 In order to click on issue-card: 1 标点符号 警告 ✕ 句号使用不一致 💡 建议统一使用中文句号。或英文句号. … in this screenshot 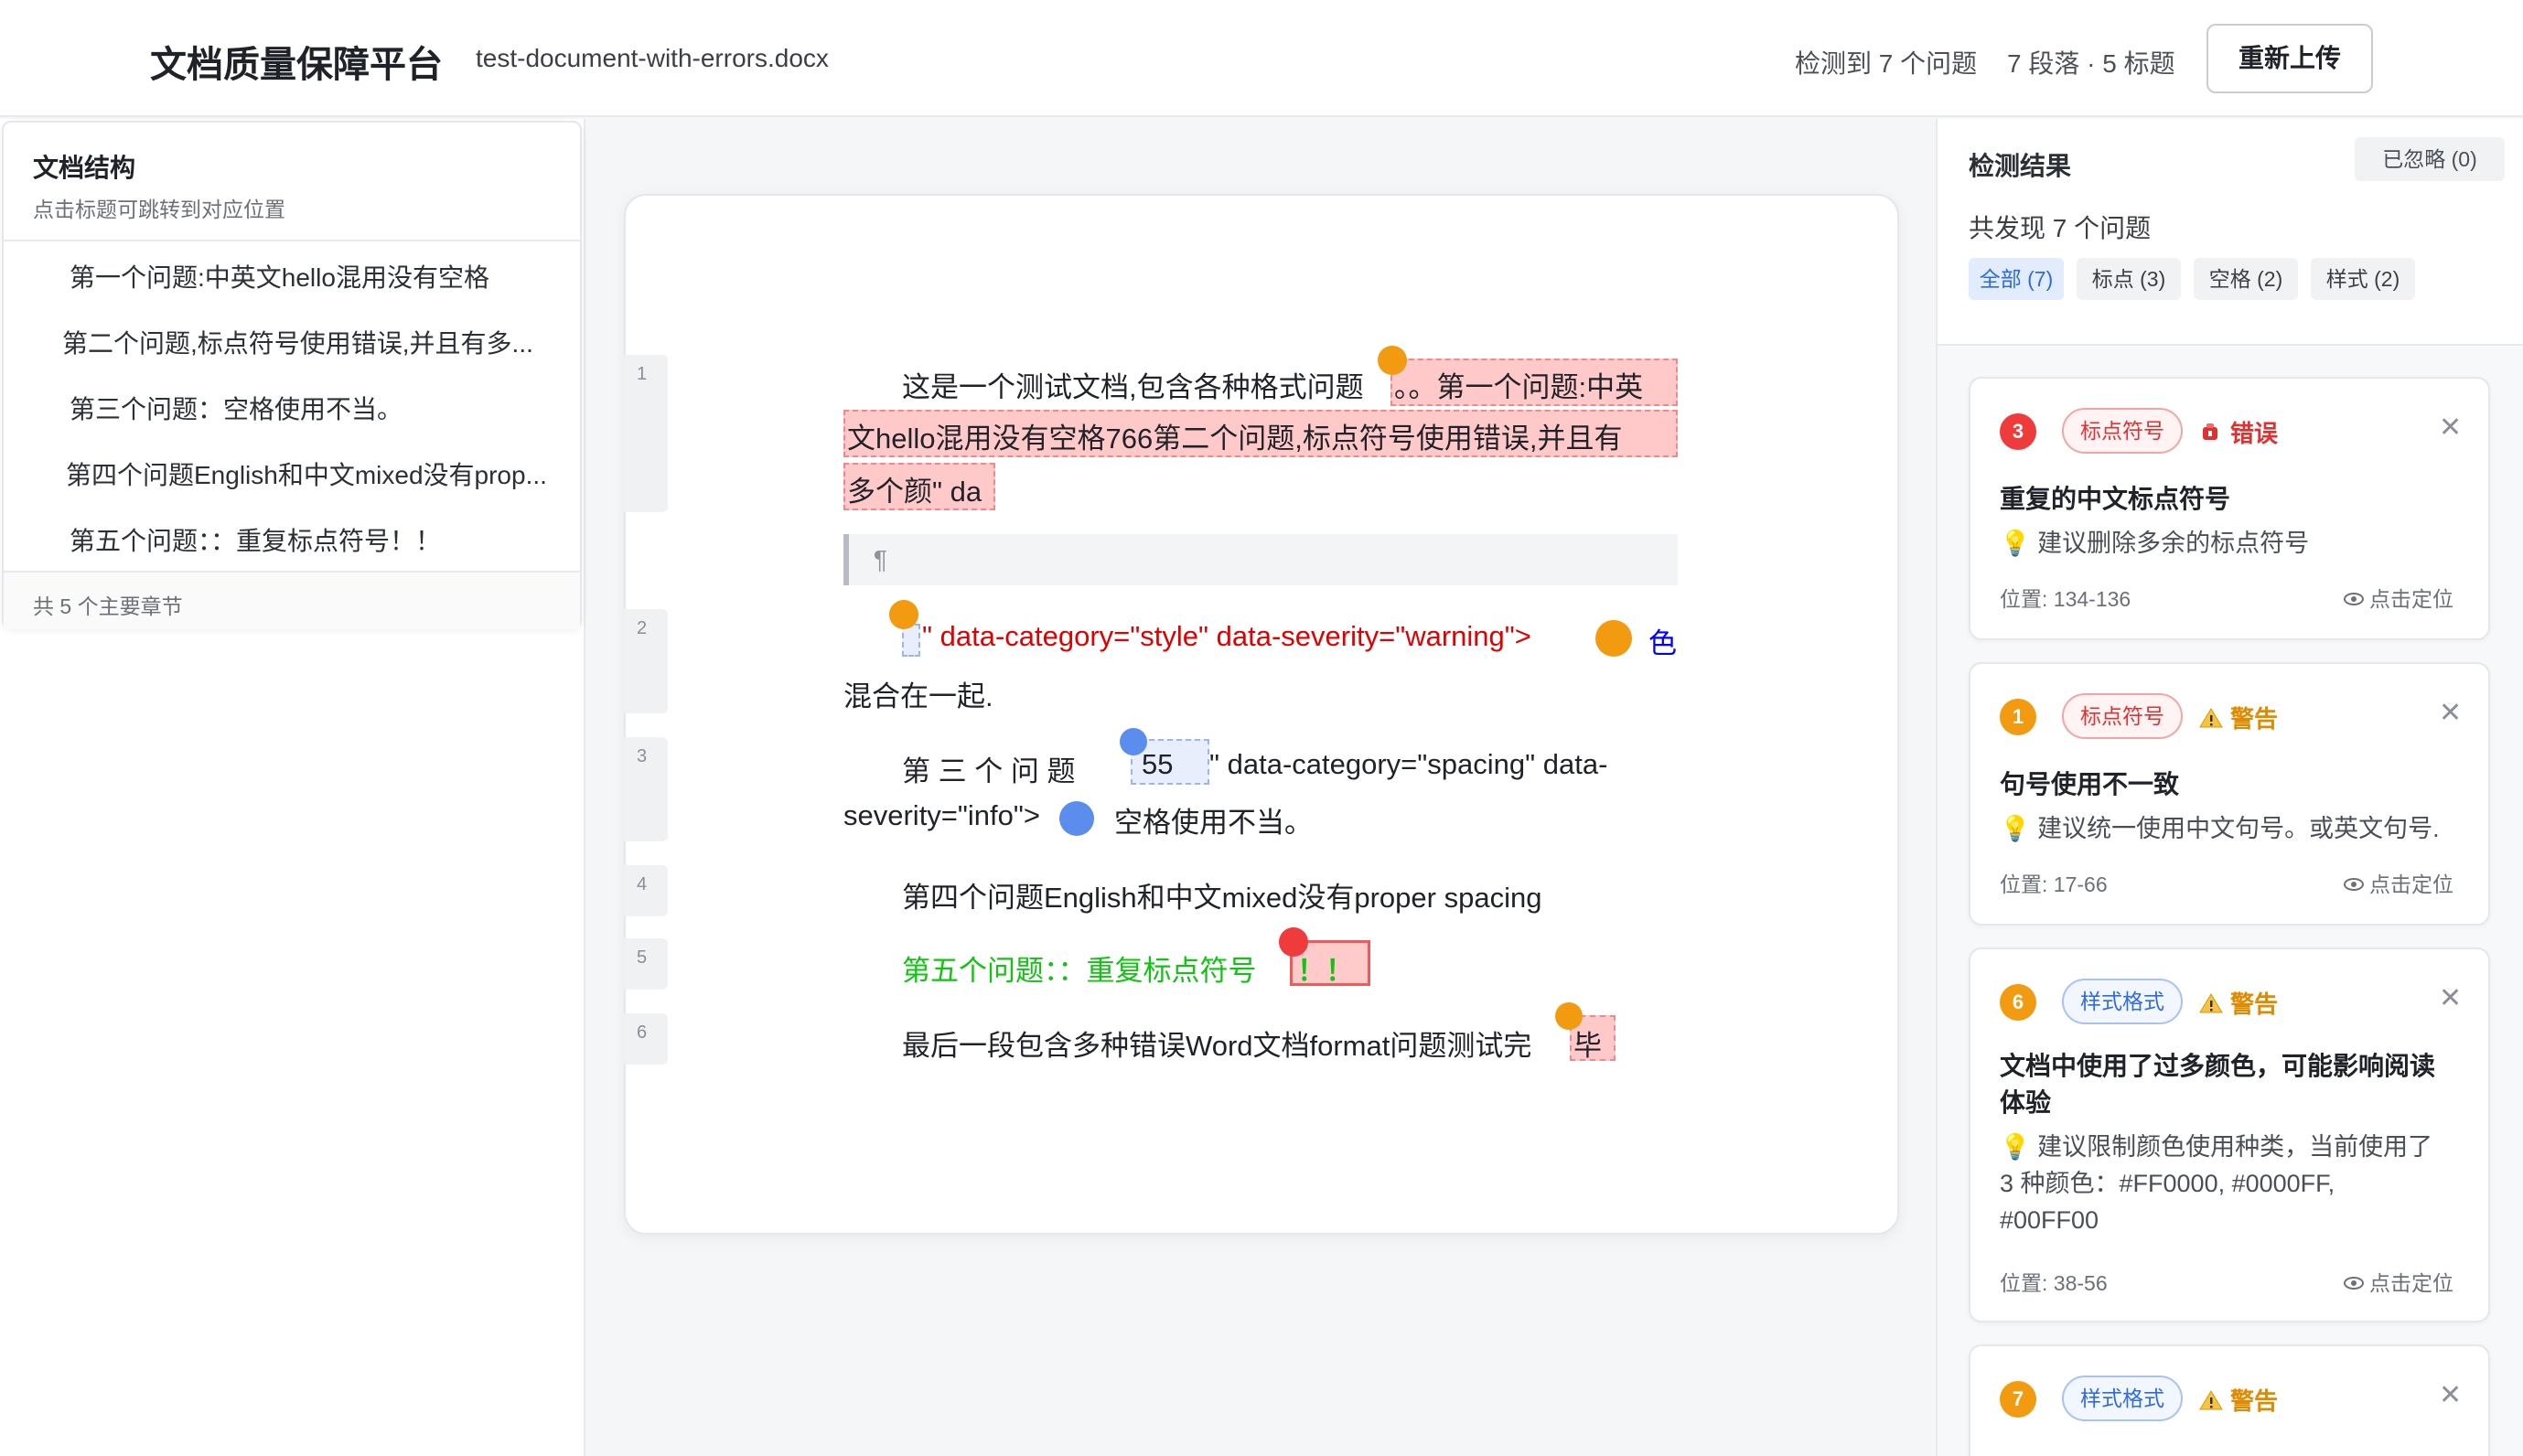, I will do `click(2229, 794)`.